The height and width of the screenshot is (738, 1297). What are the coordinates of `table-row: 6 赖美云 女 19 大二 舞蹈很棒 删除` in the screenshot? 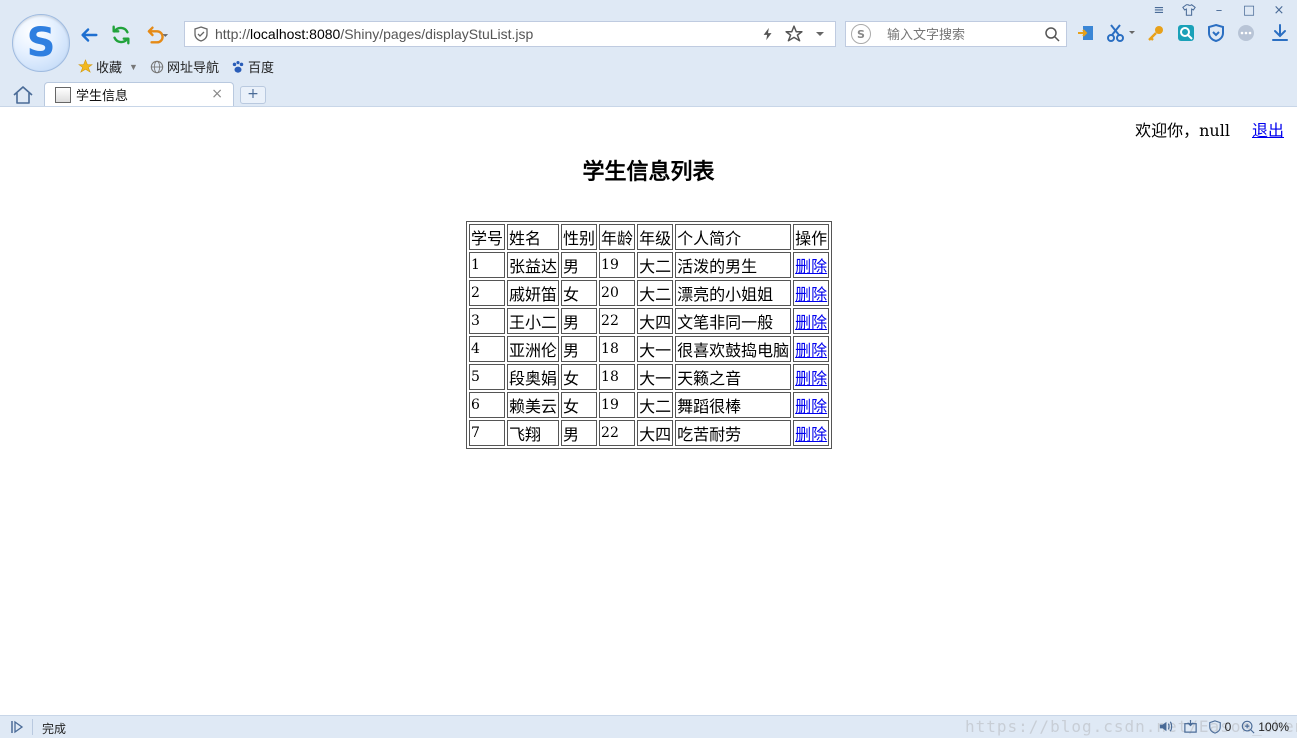 It's located at (649, 405).